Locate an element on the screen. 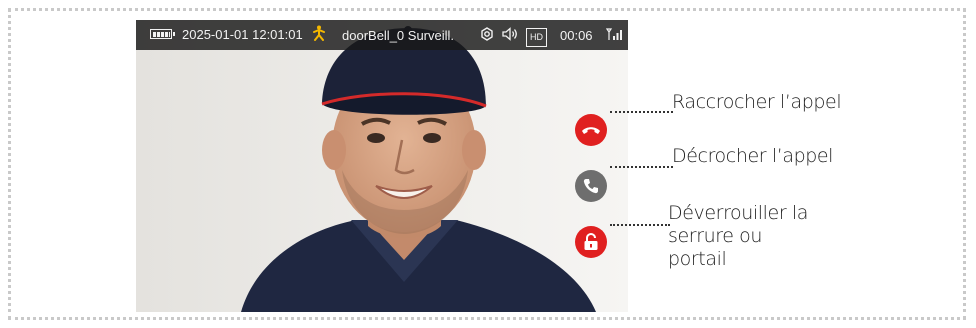 This screenshot has width=976, height=328. unlock-icon is located at coordinates (591, 241).